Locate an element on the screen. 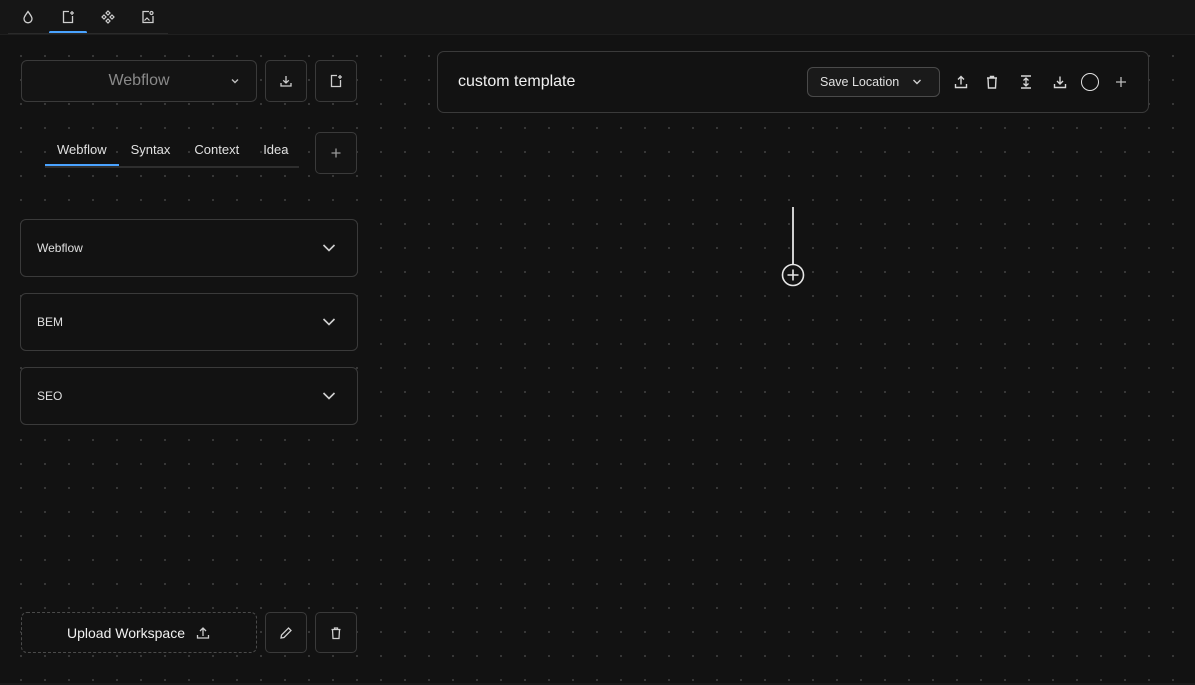 The image size is (1195, 685). save-location-select: Save Location is located at coordinates (873, 82).